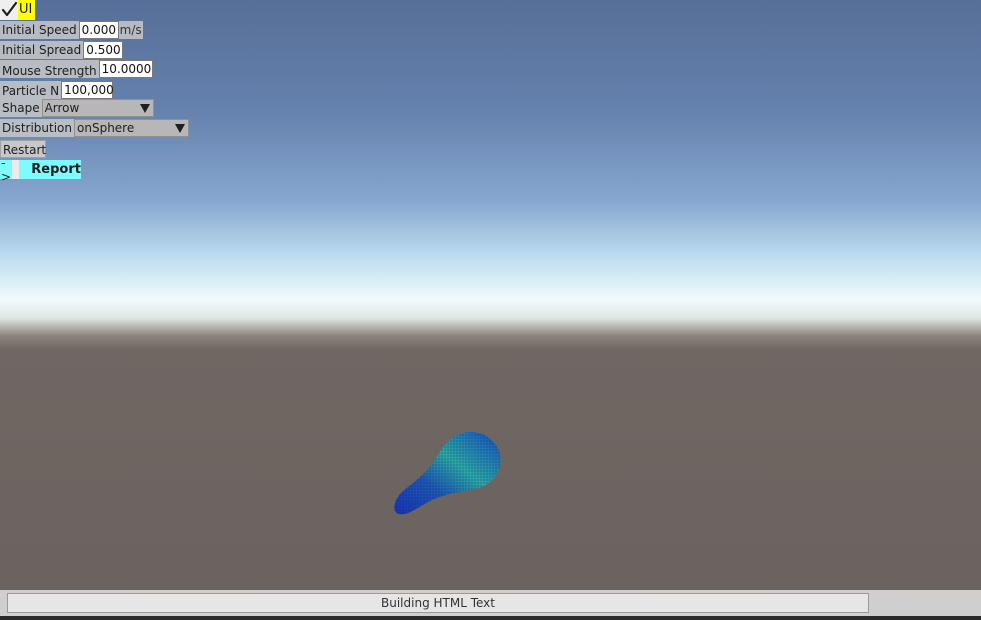 The width and height of the screenshot is (981, 620). What do you see at coordinates (98, 30) in the screenshot?
I see `initial-speed-field: 0.000` at bounding box center [98, 30].